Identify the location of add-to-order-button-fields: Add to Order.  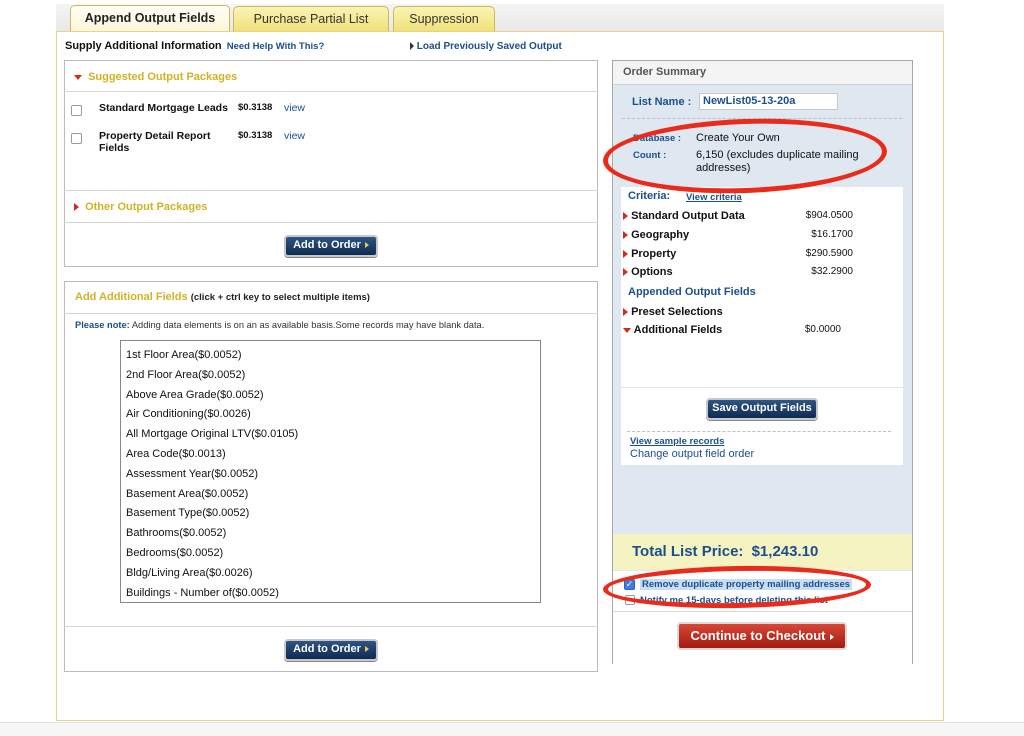
(331, 650).